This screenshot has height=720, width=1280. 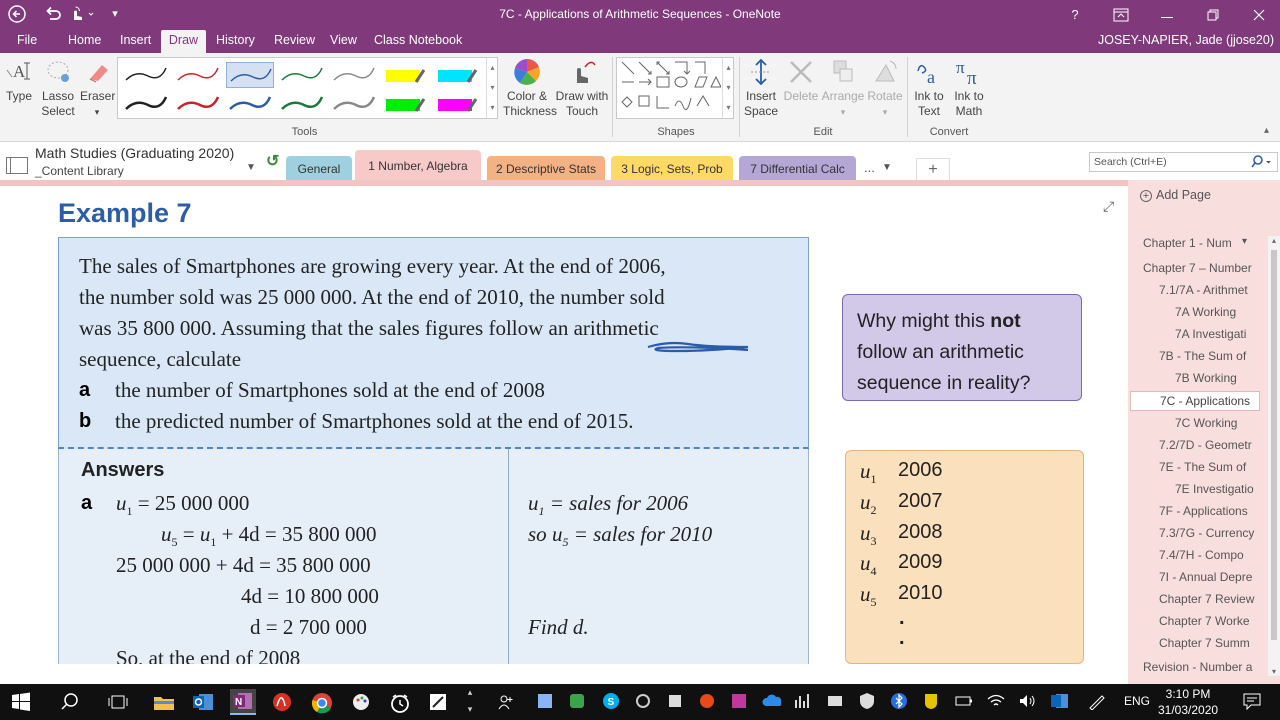 I want to click on section-tab-number-algebra: 1 Number, Algebra, so click(x=418, y=166).